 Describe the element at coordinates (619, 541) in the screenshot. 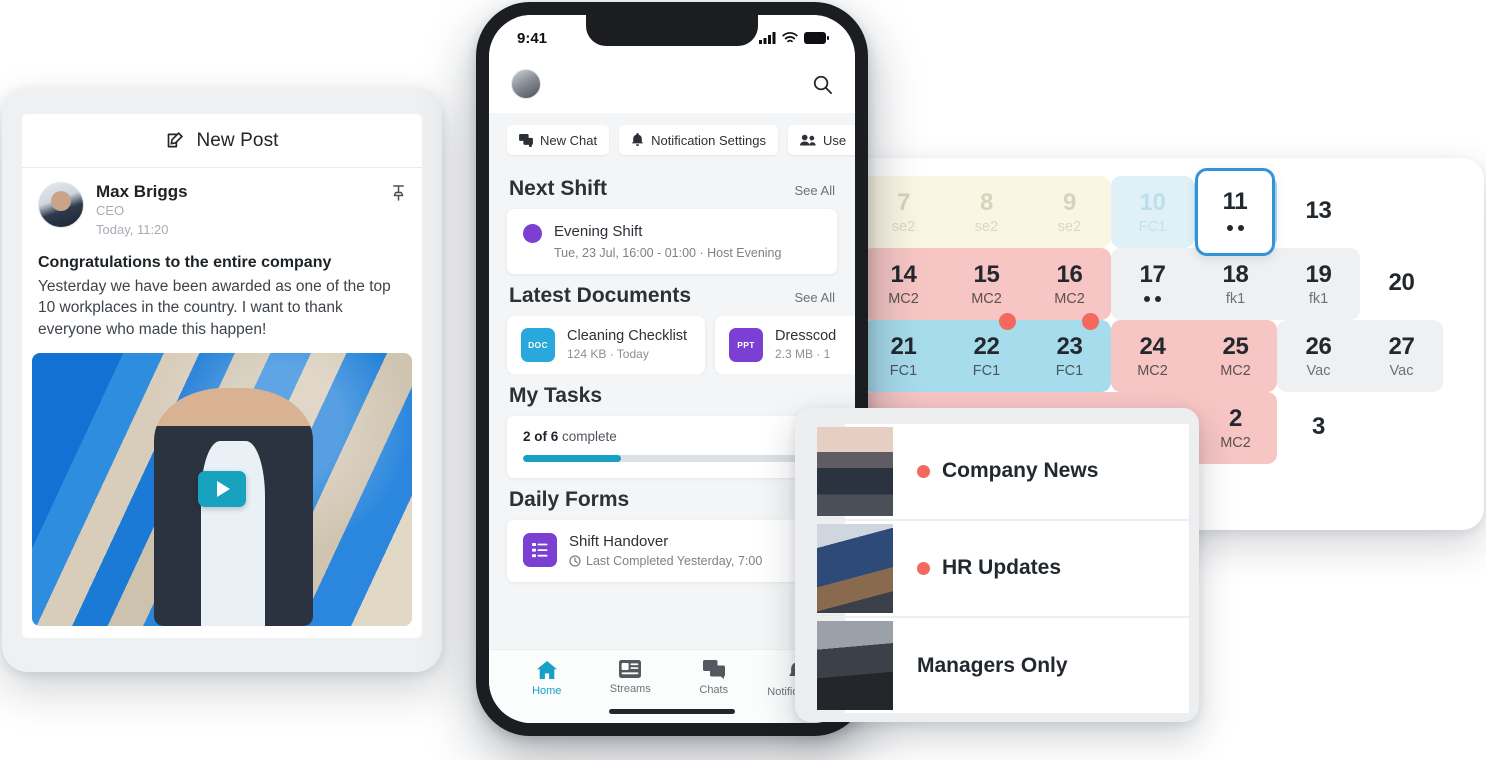

I see `form-name: Shift Handover` at that location.